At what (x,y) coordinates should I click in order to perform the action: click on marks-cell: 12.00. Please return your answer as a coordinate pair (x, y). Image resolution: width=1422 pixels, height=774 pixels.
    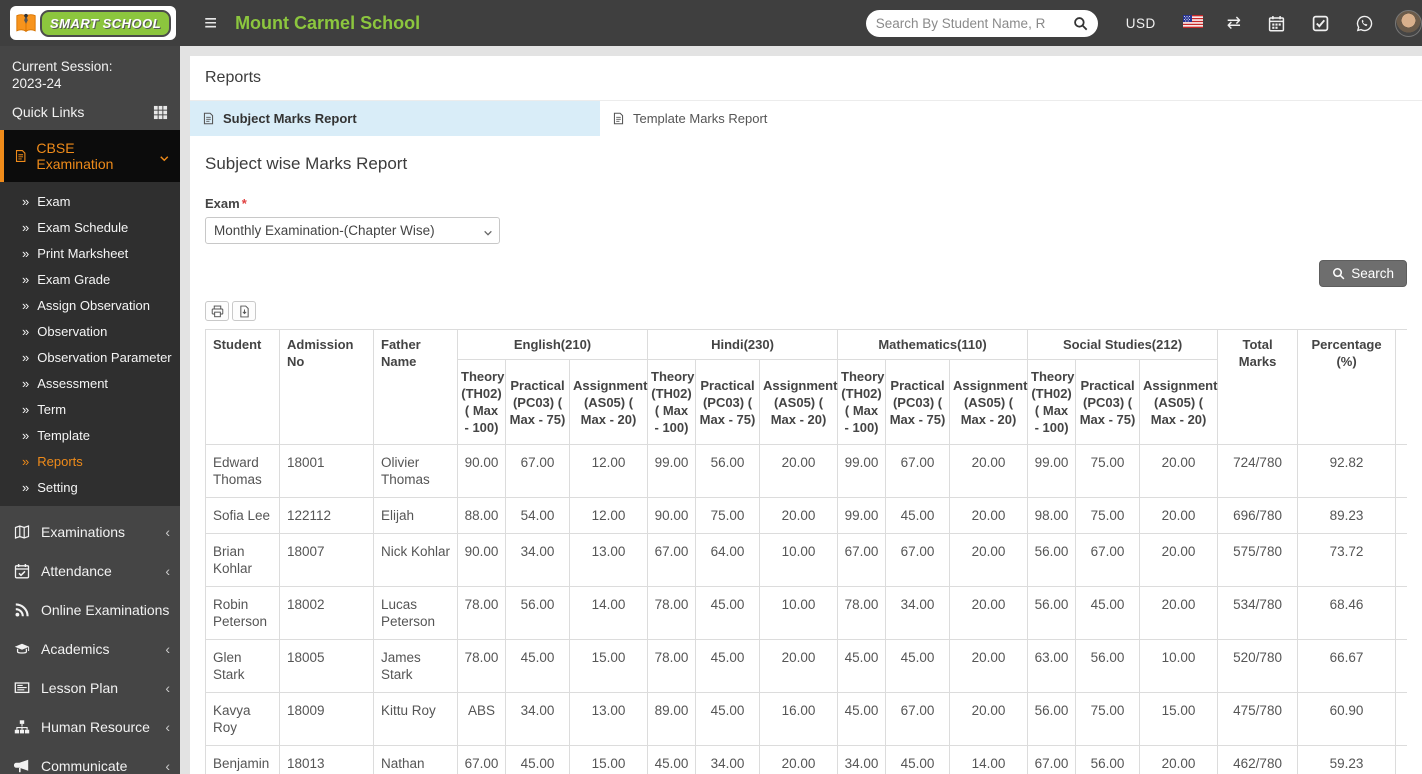
    Looking at the image, I should click on (608, 471).